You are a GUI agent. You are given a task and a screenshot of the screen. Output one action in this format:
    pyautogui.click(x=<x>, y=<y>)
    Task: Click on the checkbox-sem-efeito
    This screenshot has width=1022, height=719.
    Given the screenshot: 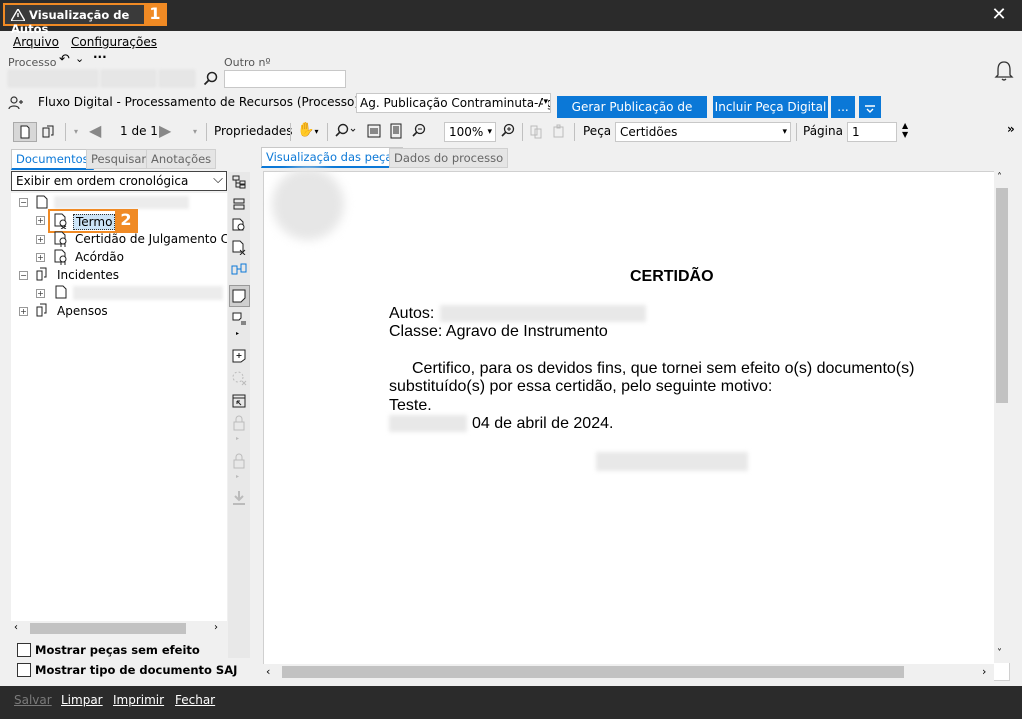 What is the action you would take?
    pyautogui.click(x=24, y=650)
    